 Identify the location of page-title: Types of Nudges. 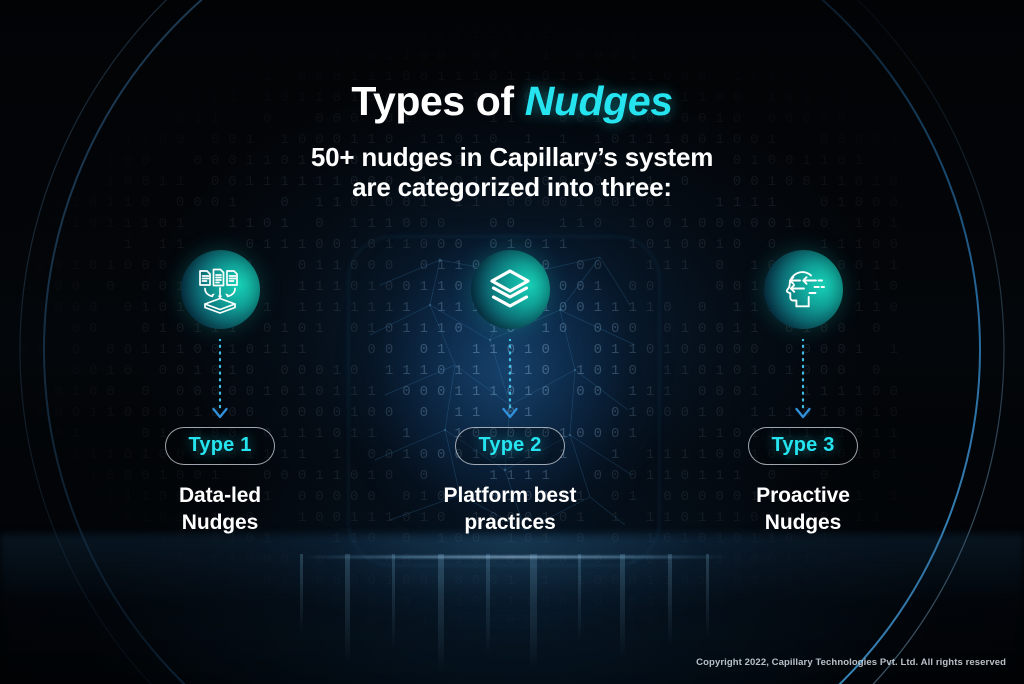
(512, 101).